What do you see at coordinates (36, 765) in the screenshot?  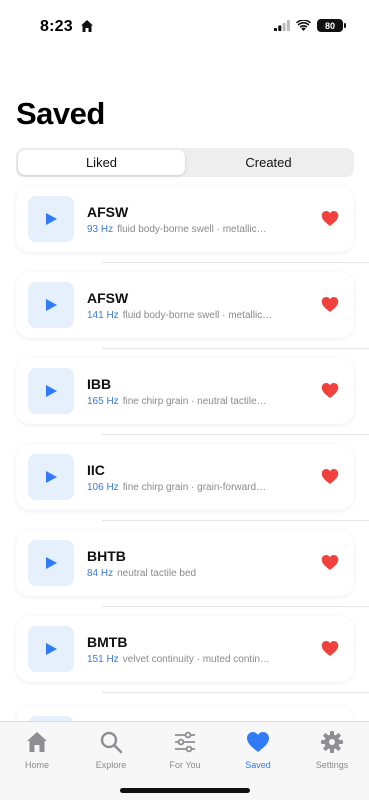 I see `tab-label: Home` at bounding box center [36, 765].